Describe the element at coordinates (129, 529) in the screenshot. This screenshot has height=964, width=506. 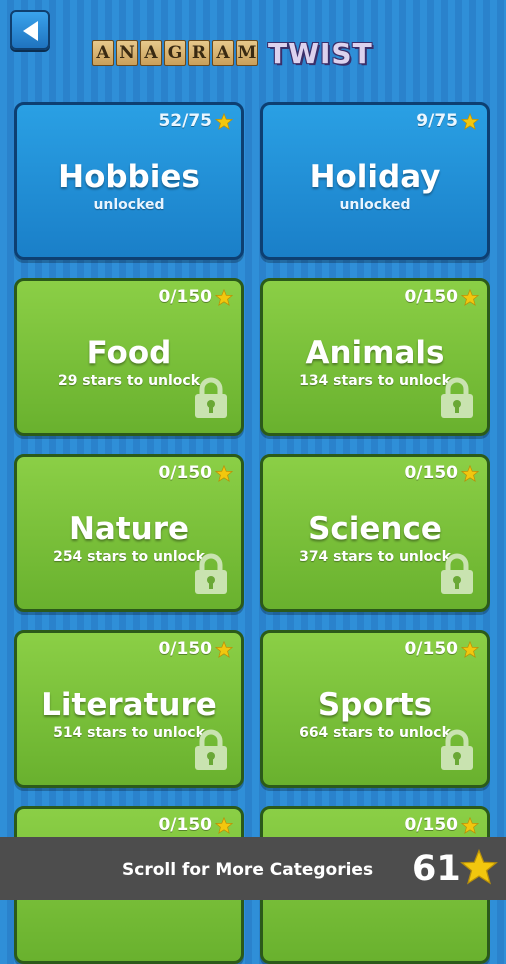
I see `category-title: Nature` at that location.